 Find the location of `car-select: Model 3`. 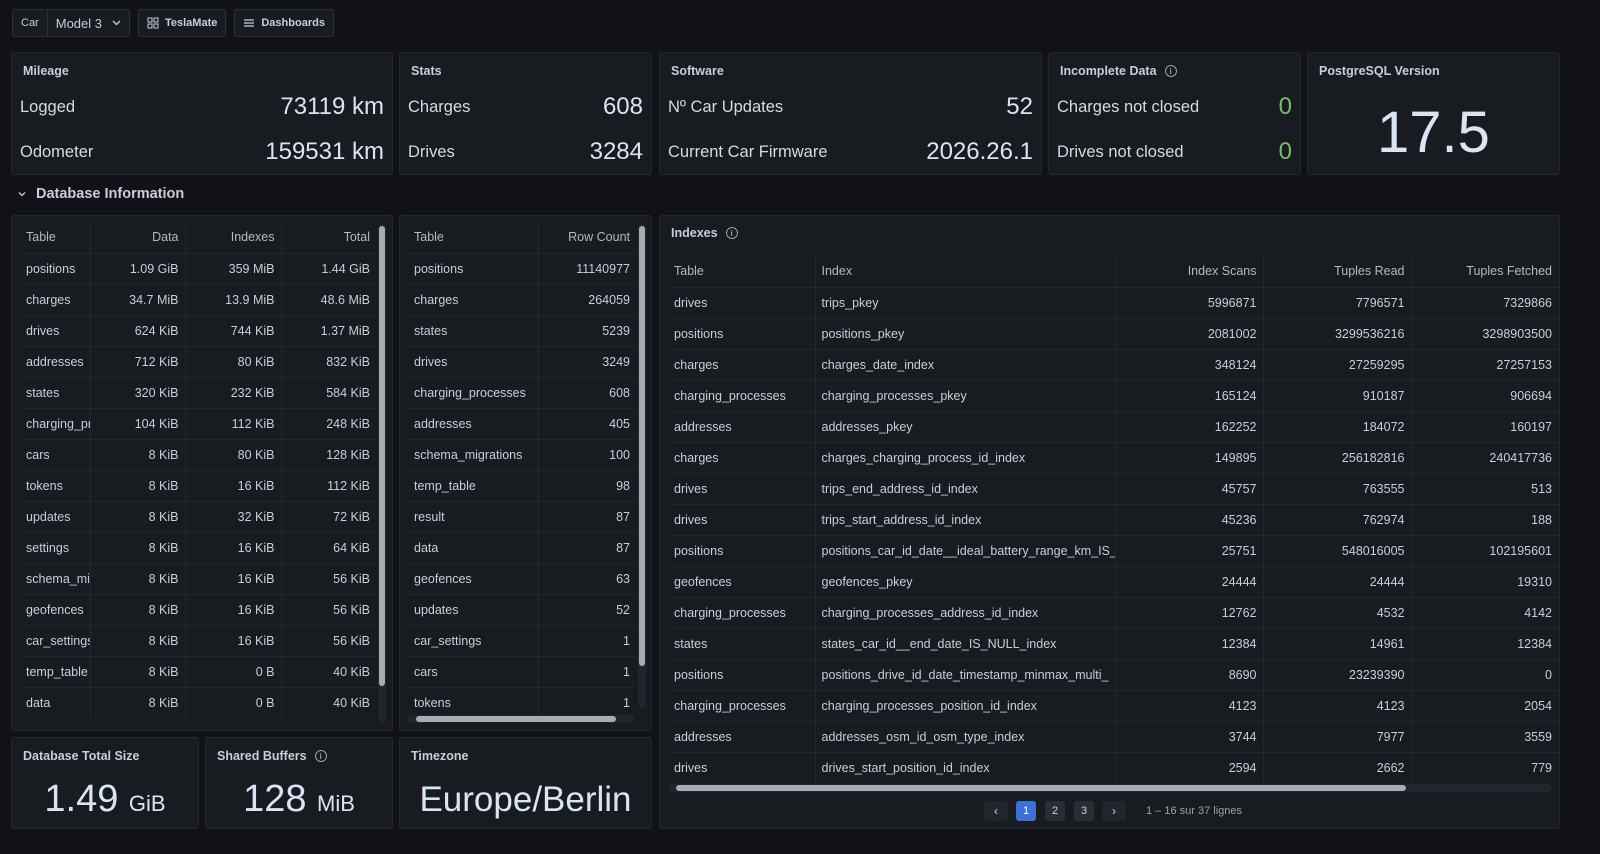

car-select: Model 3 is located at coordinates (88, 23).